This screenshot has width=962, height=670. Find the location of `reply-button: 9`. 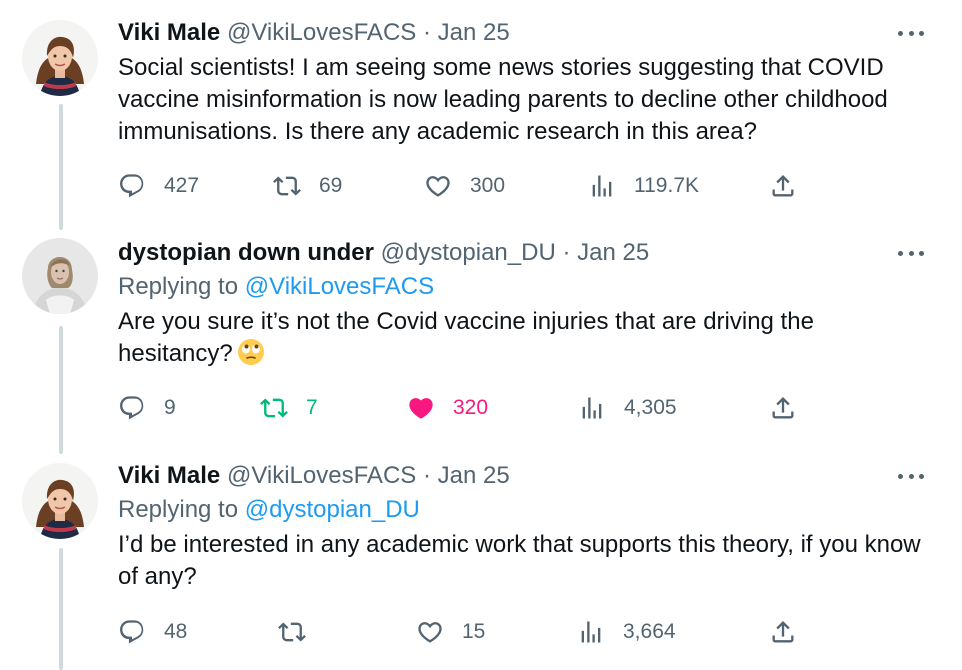

reply-button: 9 is located at coordinates (147, 408).